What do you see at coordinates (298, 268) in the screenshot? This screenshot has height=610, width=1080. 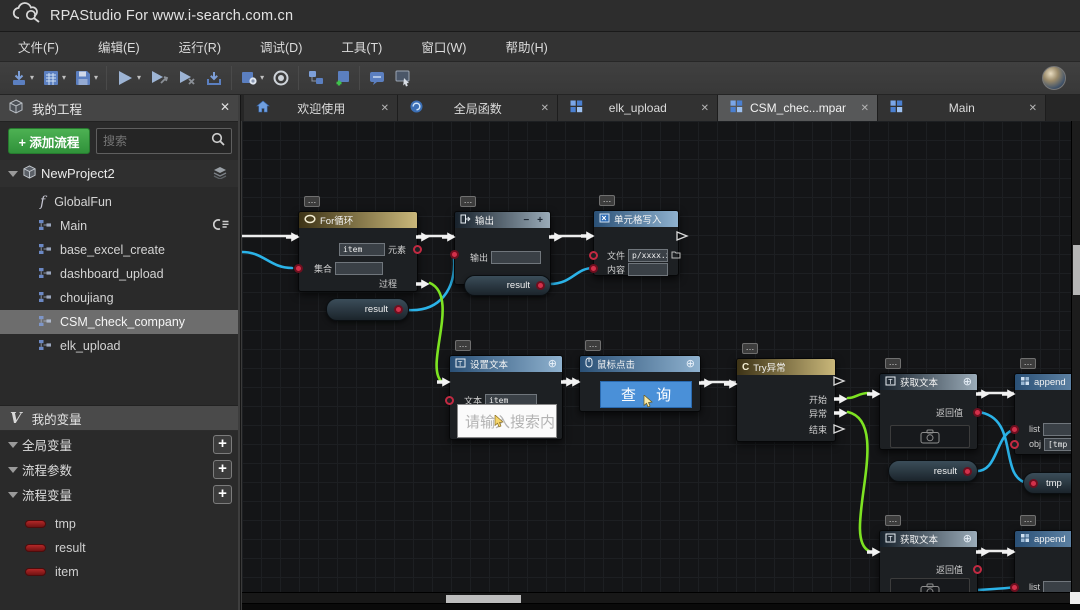 I see `collection-data-port` at bounding box center [298, 268].